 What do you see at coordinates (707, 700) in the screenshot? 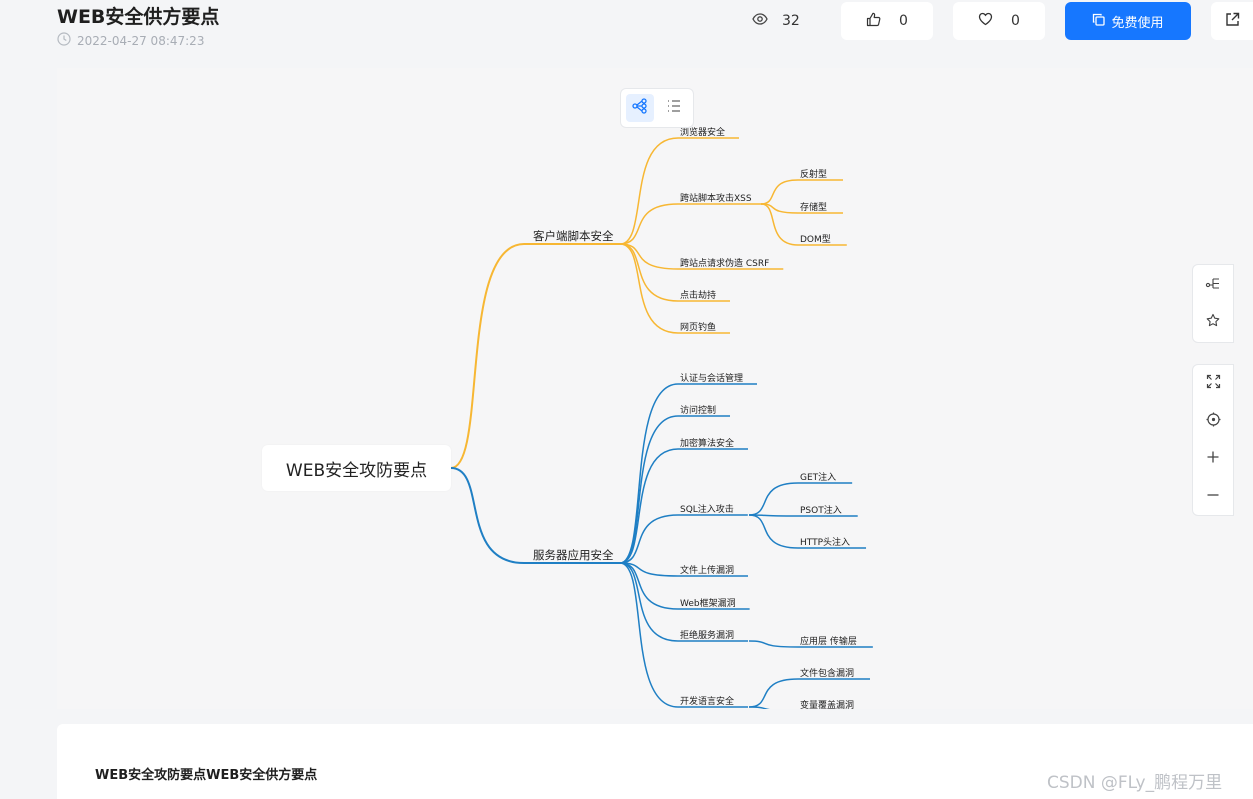
I see `child-node: 开发语言安全` at bounding box center [707, 700].